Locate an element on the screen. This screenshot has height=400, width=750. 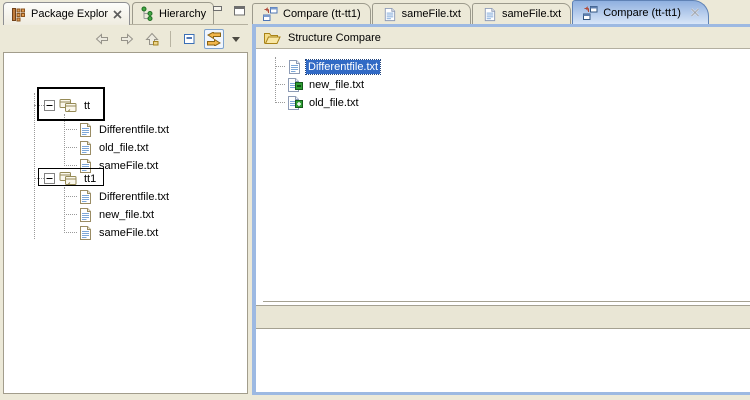
tree-item-file: old_file.txt is located at coordinates (114, 147).